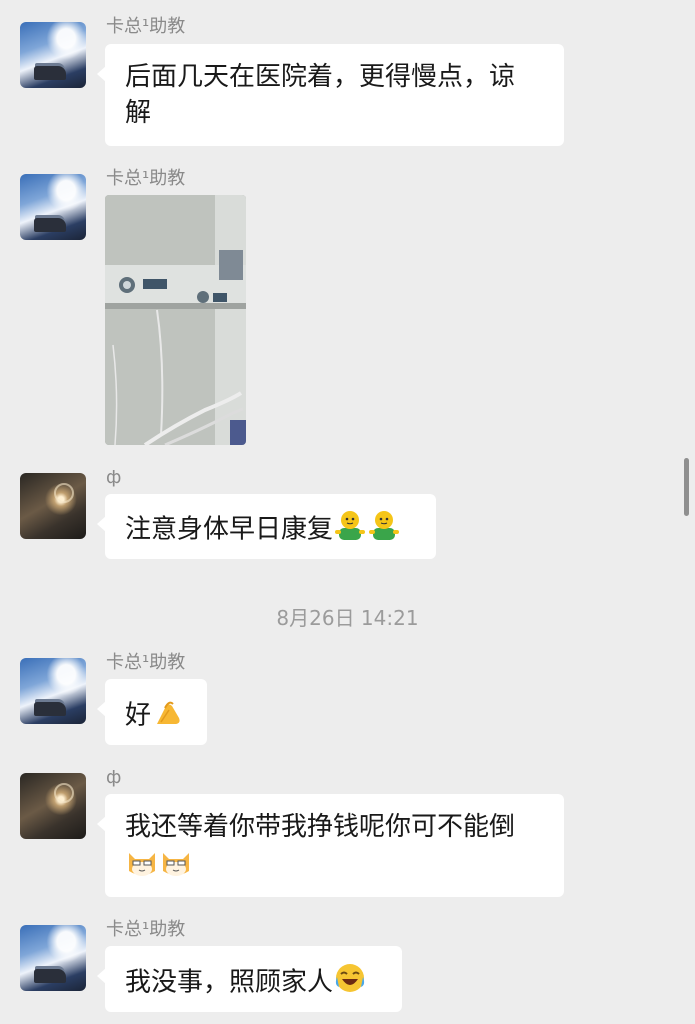 This screenshot has width=695, height=1024. Describe the element at coordinates (175, 320) in the screenshot. I see `hospital-bed-photo-icon` at that location.